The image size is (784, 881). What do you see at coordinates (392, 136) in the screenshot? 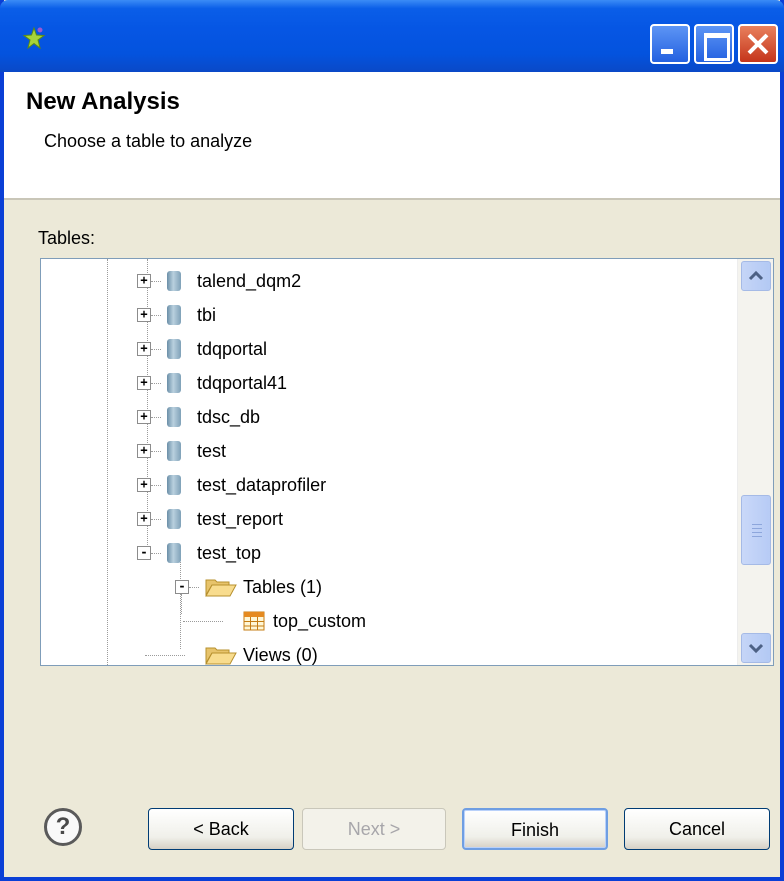
I see `wizard-header: New Analysis Choose a table to analyze` at bounding box center [392, 136].